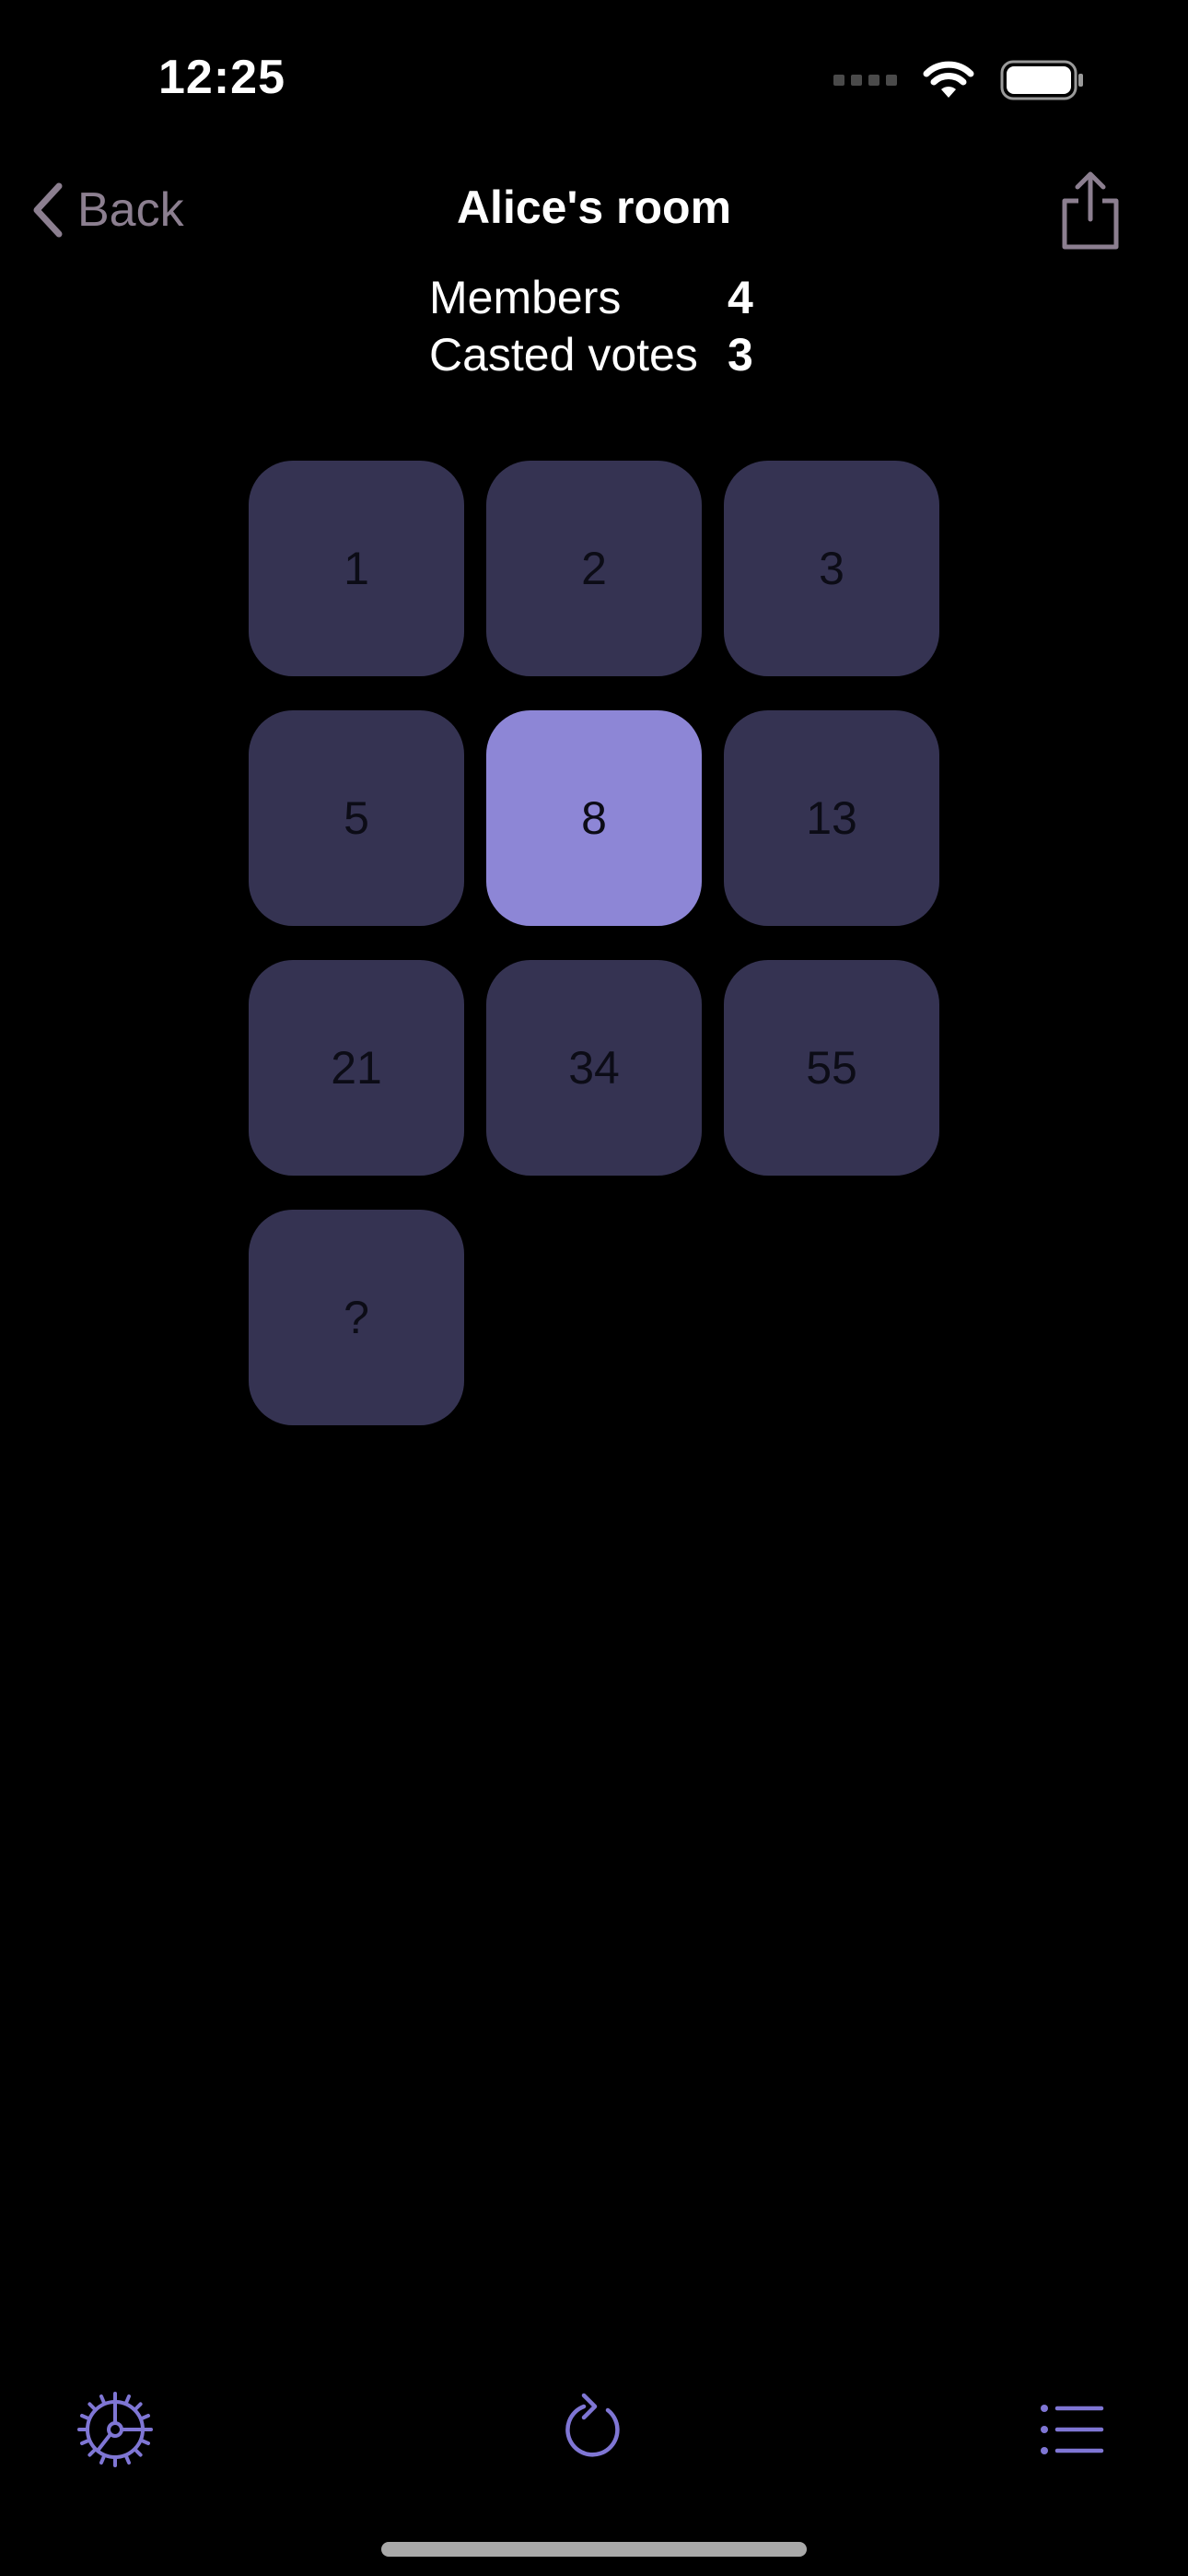 This screenshot has height=2576, width=1188. Describe the element at coordinates (831, 818) in the screenshot. I see `card-13: 13` at that location.